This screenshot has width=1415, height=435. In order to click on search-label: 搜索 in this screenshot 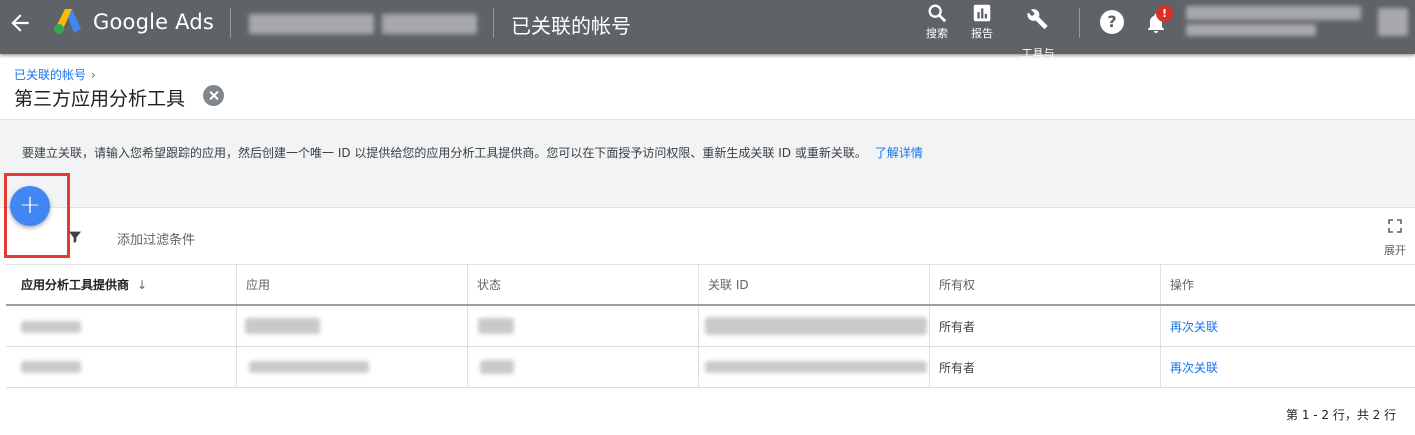, I will do `click(937, 33)`.